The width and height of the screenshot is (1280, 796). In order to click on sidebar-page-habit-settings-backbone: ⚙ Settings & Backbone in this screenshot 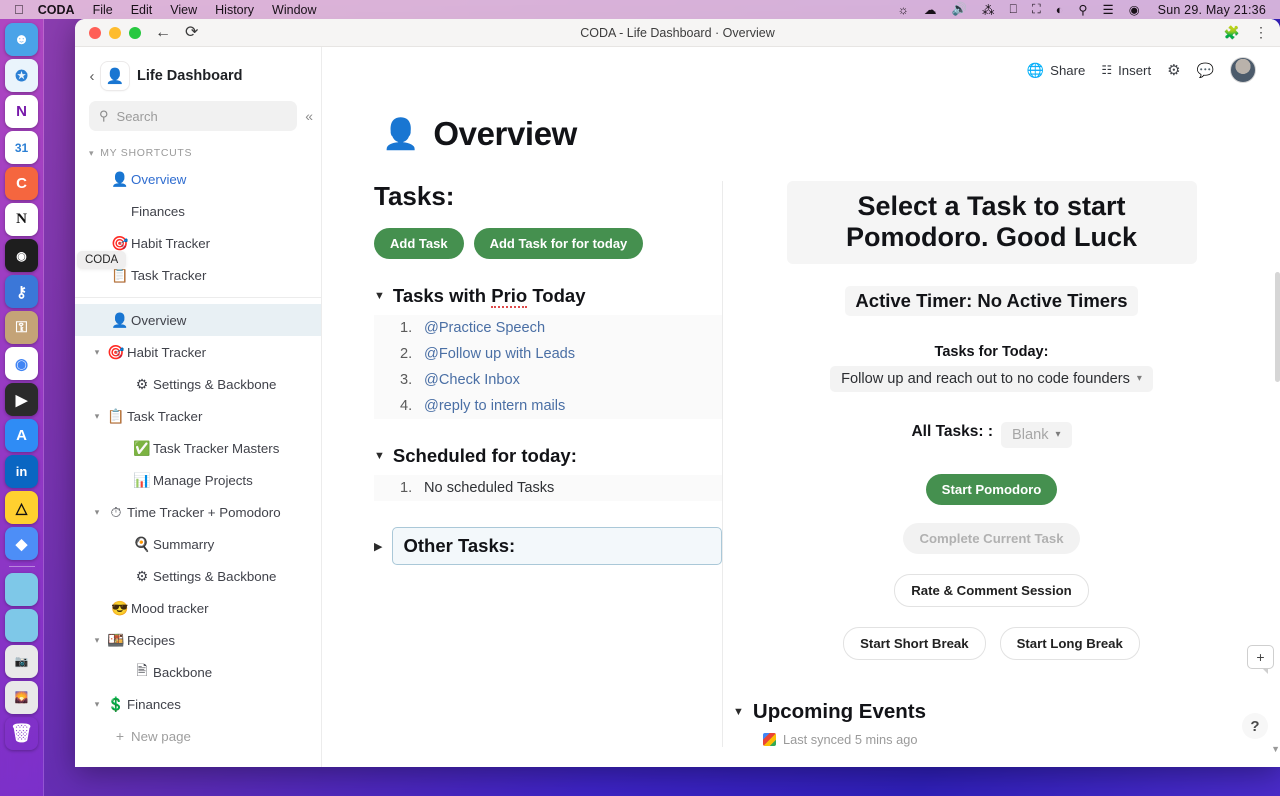, I will do `click(198, 384)`.